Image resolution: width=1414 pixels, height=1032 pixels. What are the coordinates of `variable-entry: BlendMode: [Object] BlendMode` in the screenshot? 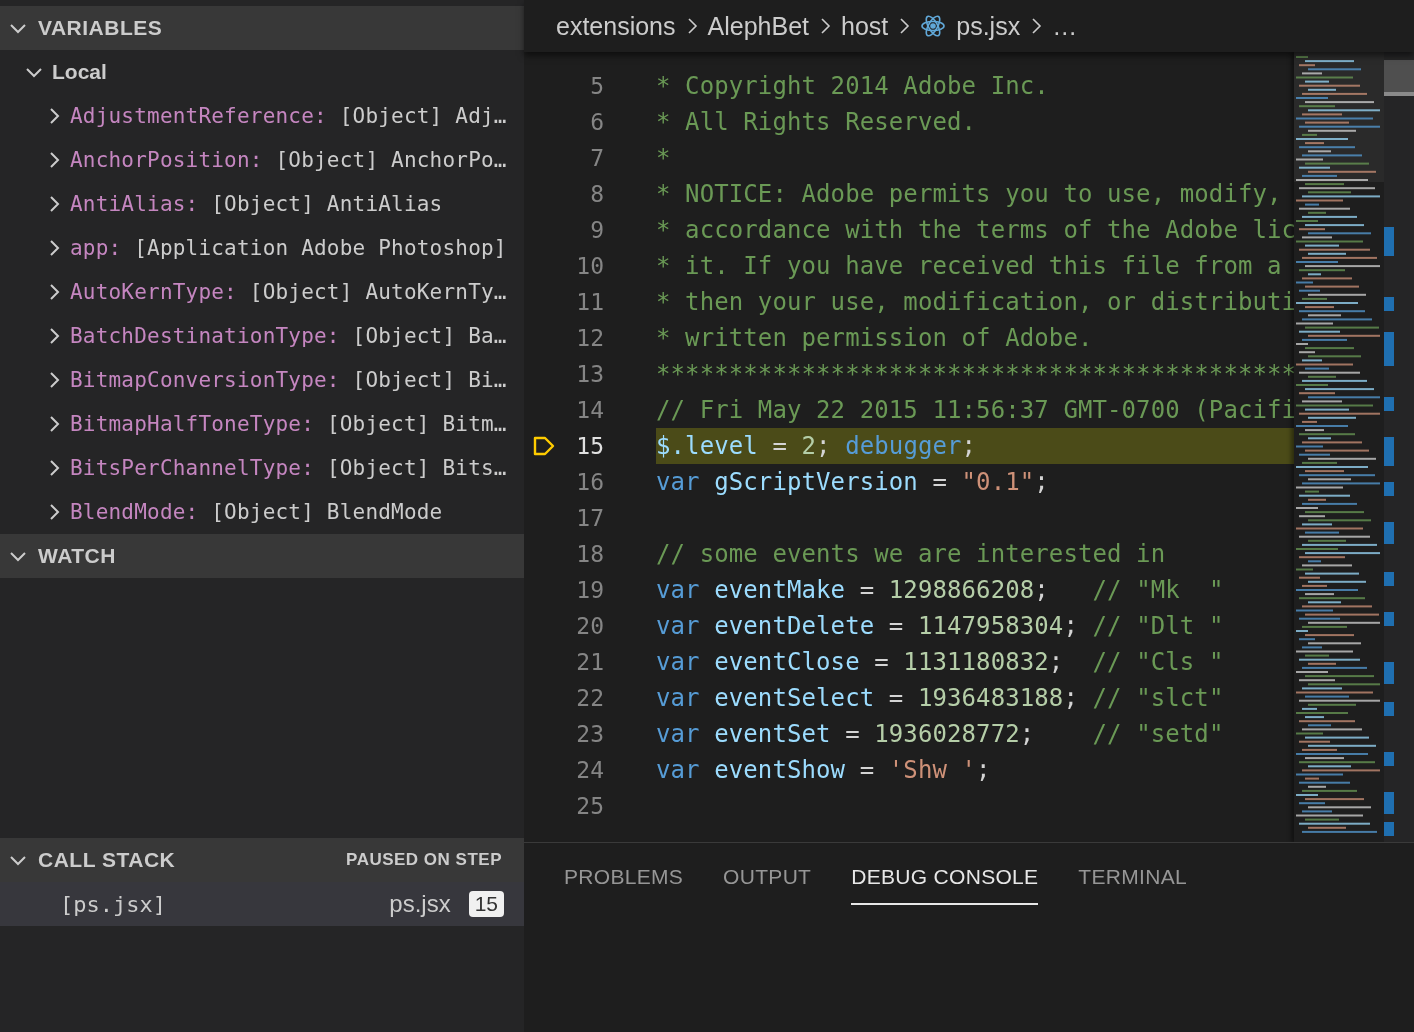 It's located at (256, 512).